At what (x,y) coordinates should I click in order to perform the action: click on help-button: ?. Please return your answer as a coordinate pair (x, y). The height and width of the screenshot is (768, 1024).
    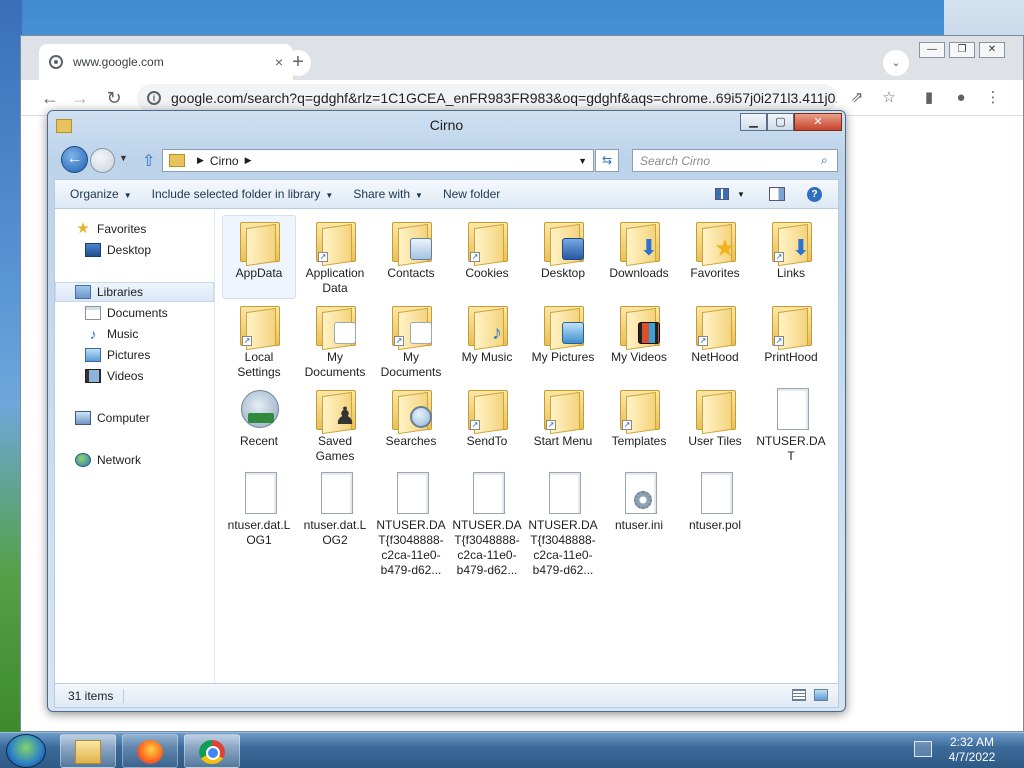
    Looking at the image, I should click on (814, 194).